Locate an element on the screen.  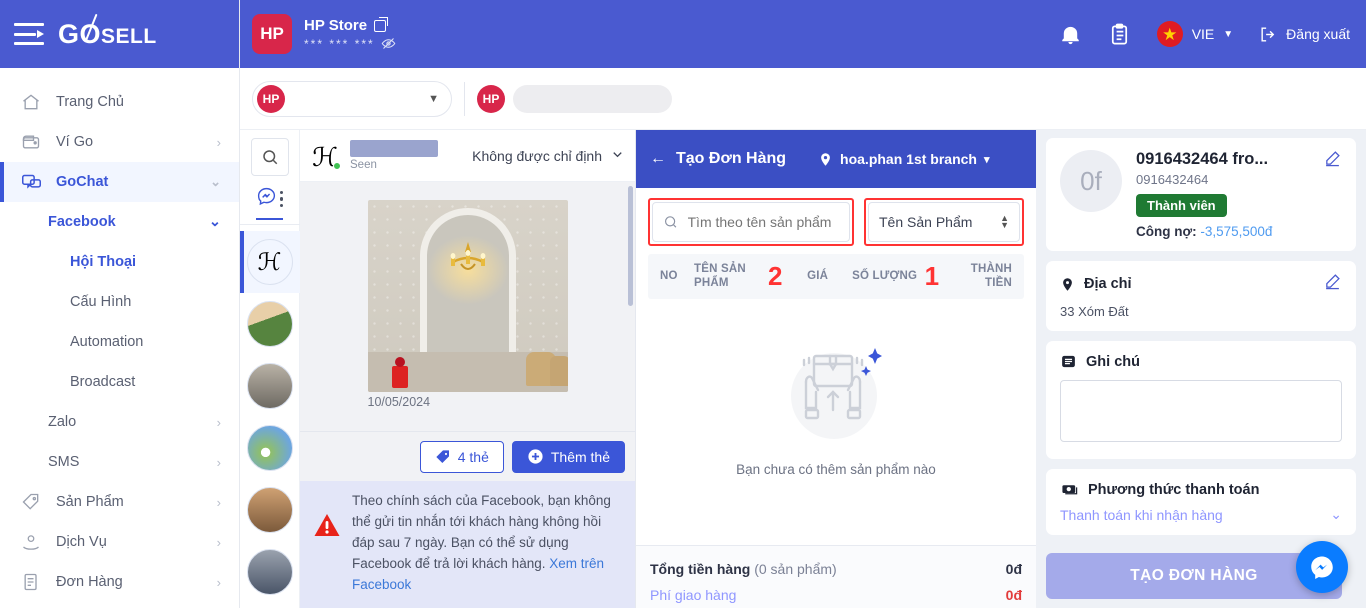
messenger-inbox-icon is located at coordinates (266, 199).